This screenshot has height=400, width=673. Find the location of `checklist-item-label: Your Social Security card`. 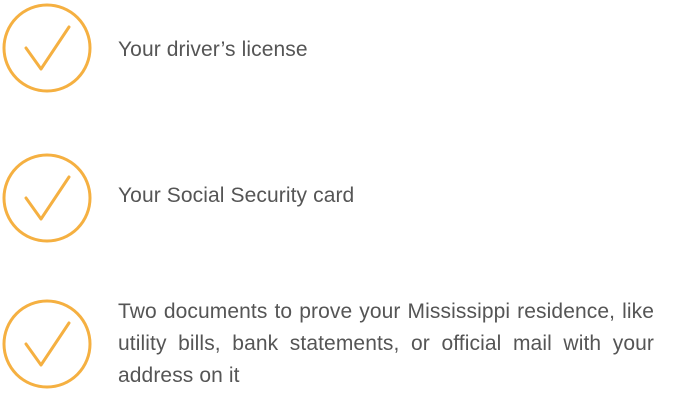

checklist-item-label: Your Social Security card is located at coordinates (236, 195).